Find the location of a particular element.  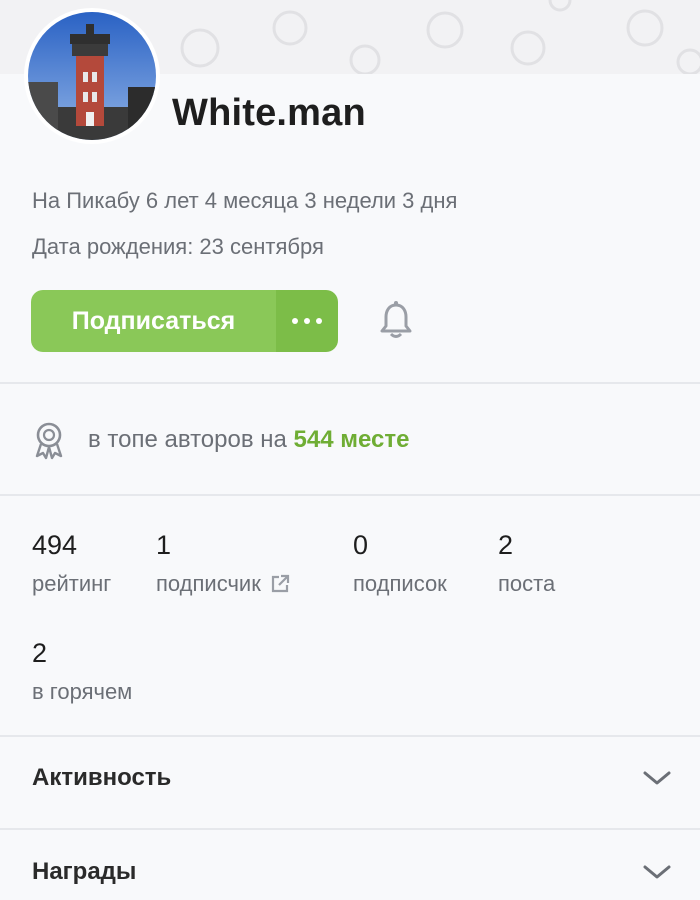

stat-hot: 2 в горячем is located at coordinates (82, 671).